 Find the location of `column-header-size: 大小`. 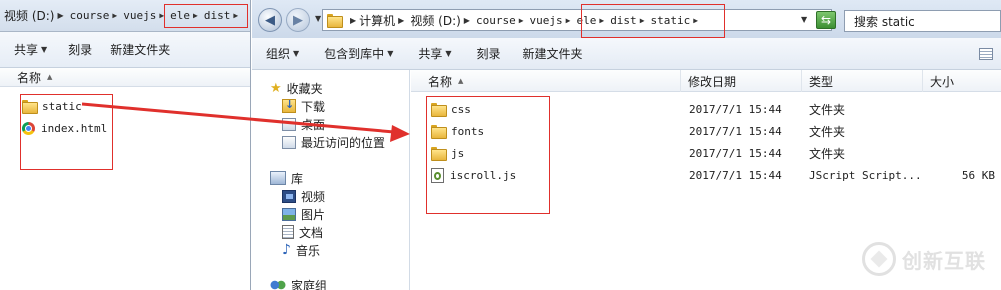

column-header-size: 大小 is located at coordinates (962, 81).